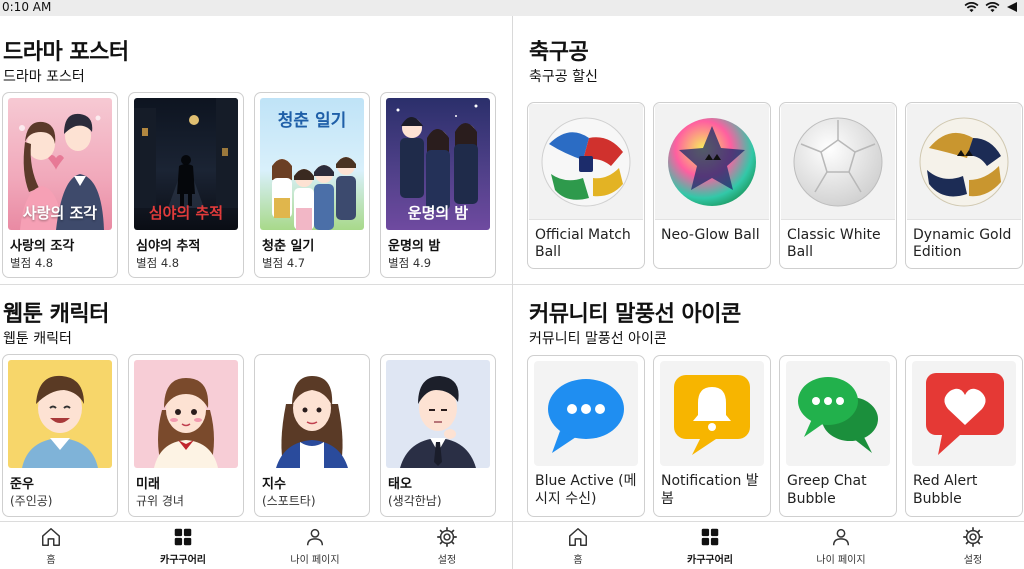 The image size is (1024, 569). I want to click on character-name: 미래, so click(148, 484).